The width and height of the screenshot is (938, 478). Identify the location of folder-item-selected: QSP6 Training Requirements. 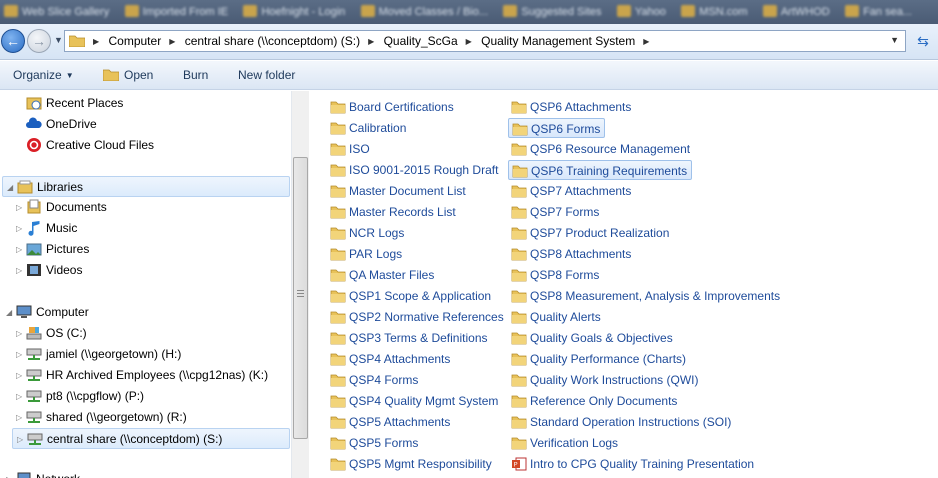
(600, 170).